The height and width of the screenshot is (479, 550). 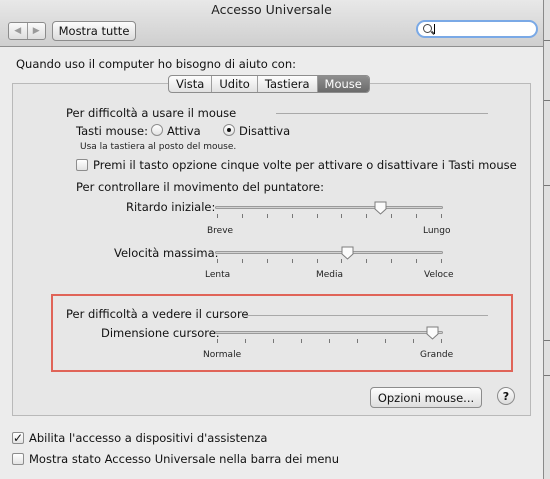 What do you see at coordinates (547, 239) in the screenshot?
I see `background-window-edge` at bounding box center [547, 239].